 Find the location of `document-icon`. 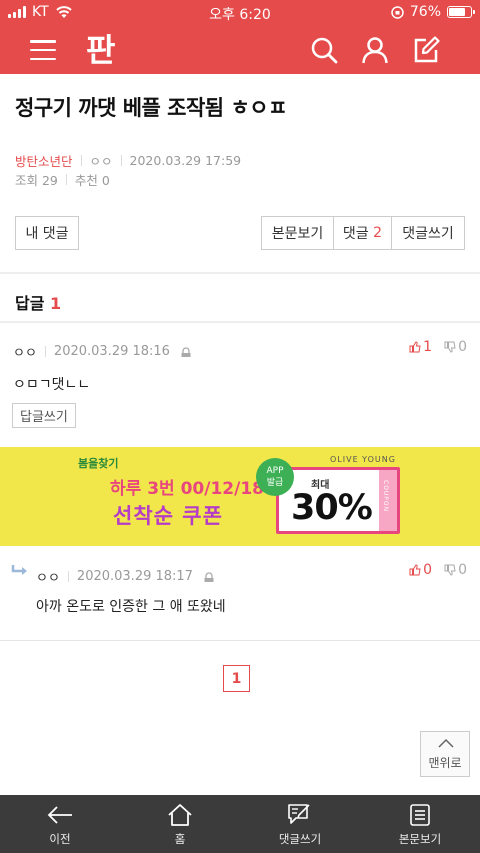

document-icon is located at coordinates (420, 815).